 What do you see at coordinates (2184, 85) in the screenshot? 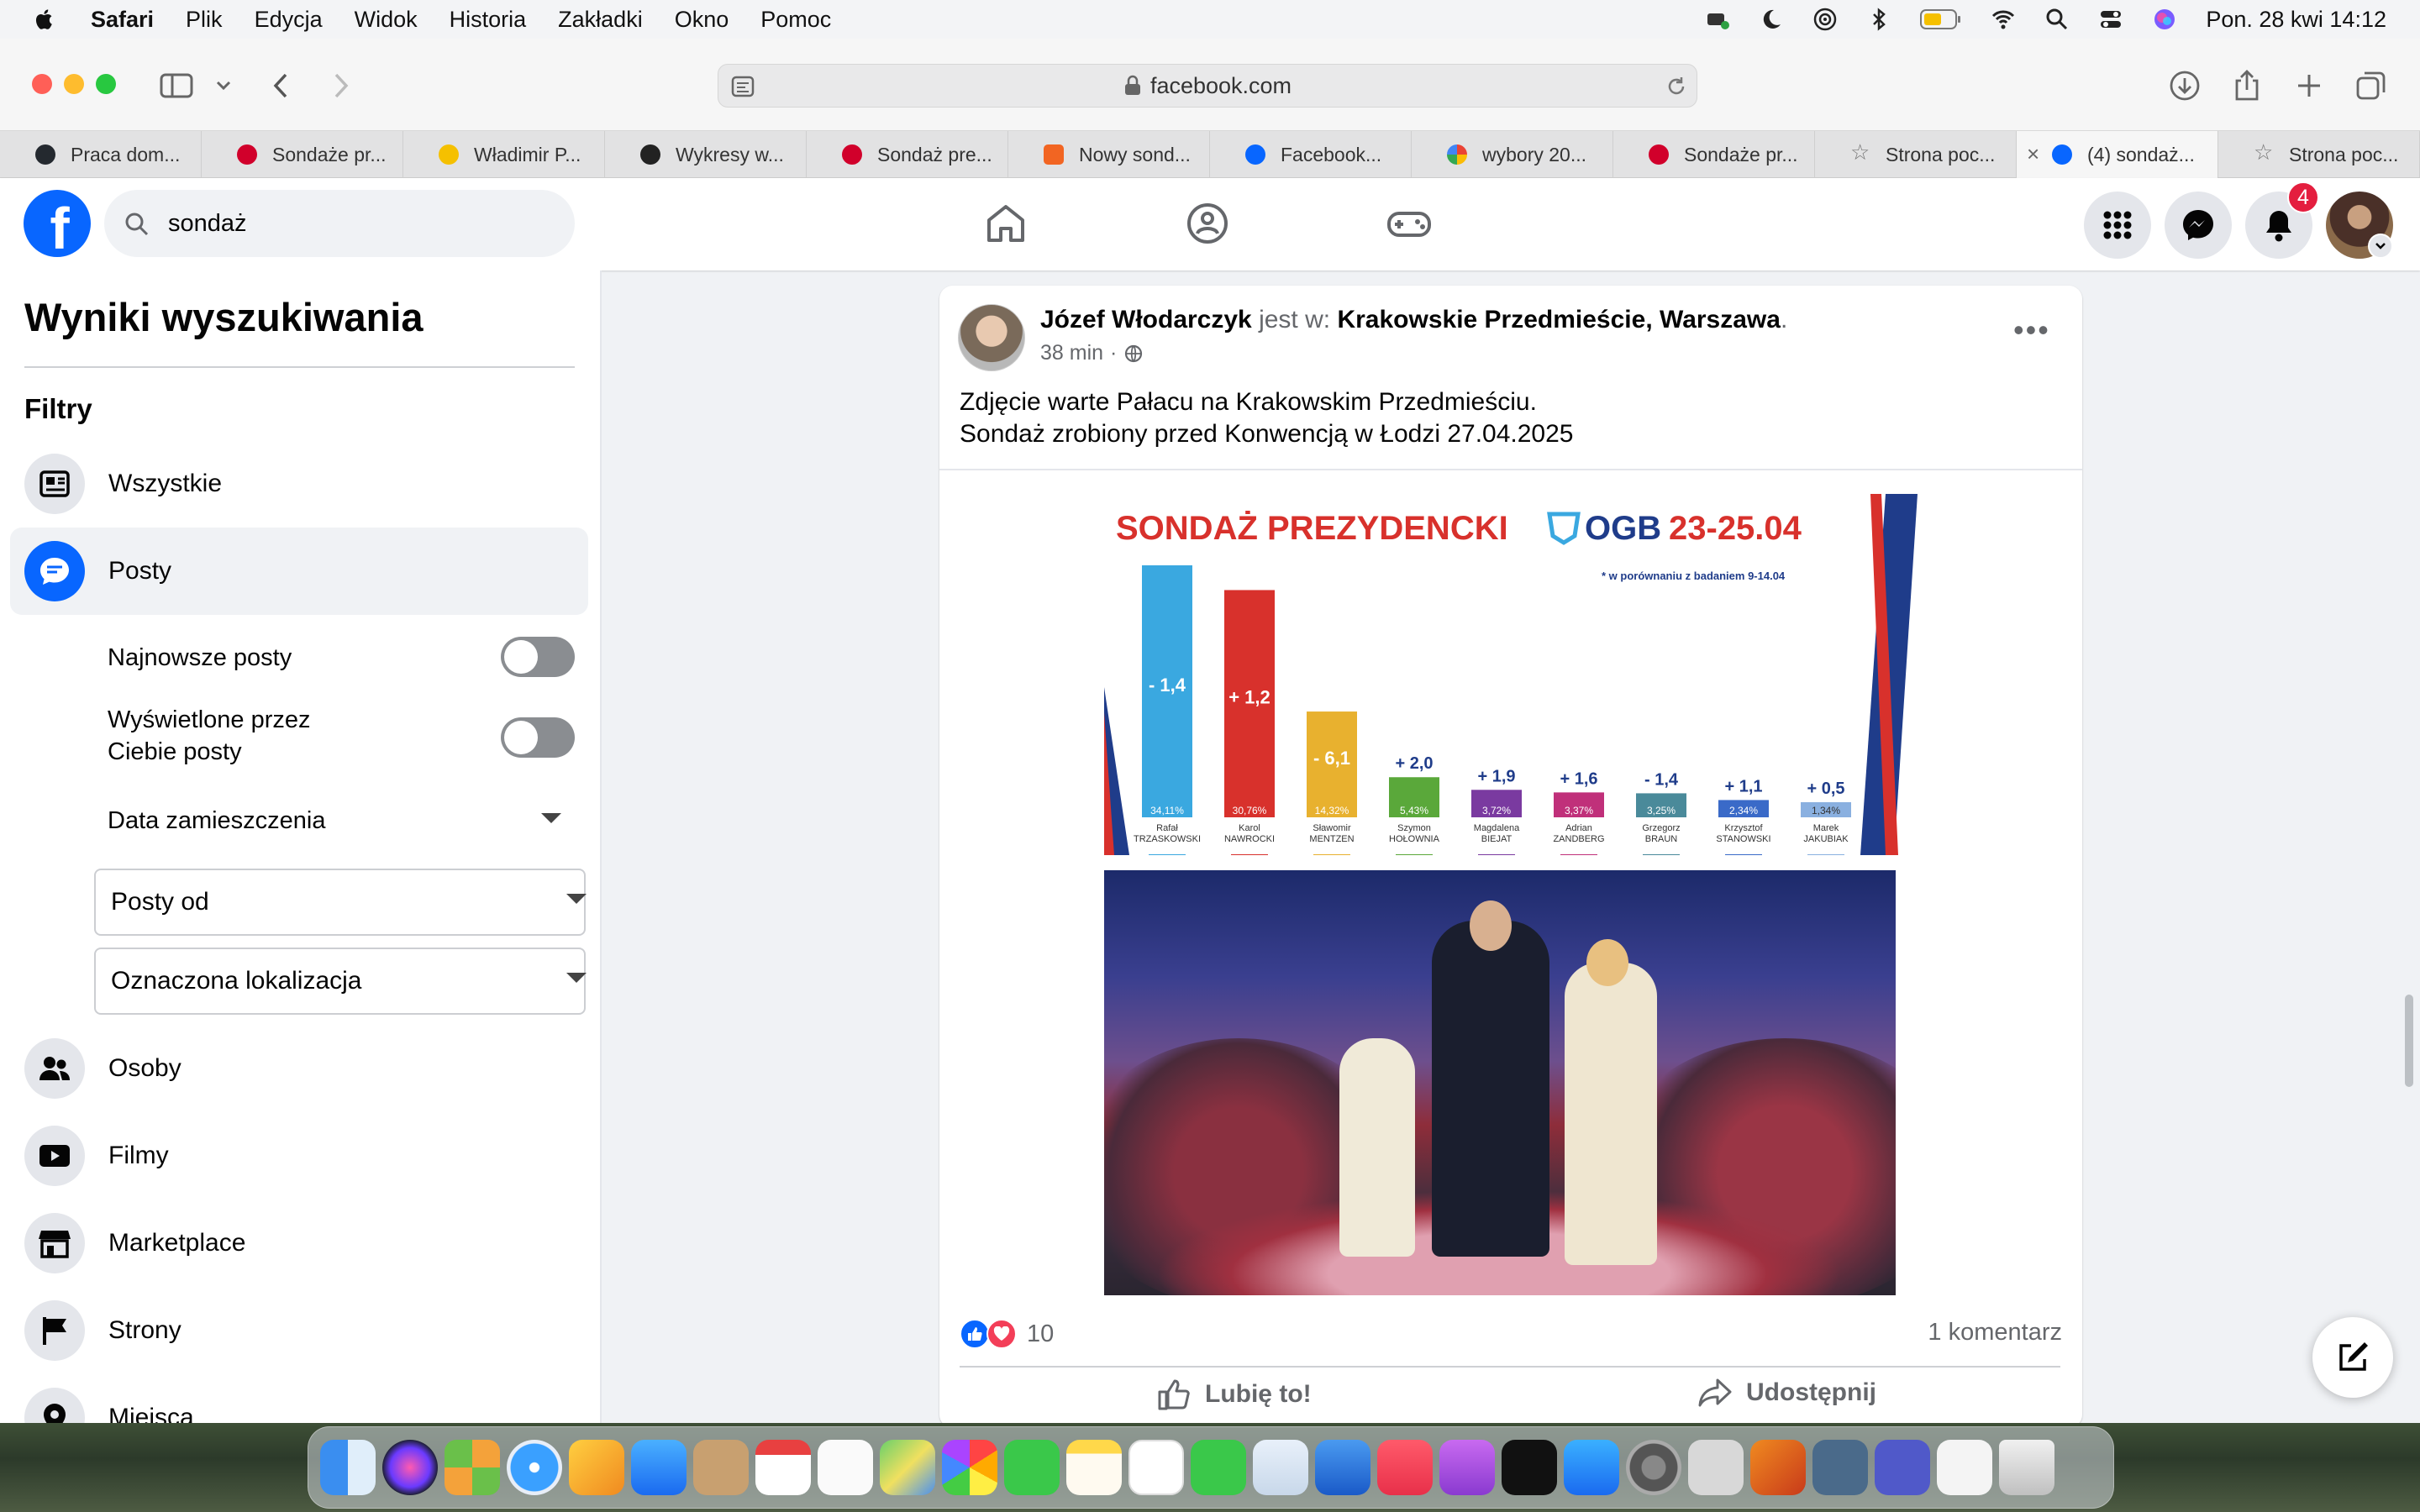
I see `downloads-button` at bounding box center [2184, 85].